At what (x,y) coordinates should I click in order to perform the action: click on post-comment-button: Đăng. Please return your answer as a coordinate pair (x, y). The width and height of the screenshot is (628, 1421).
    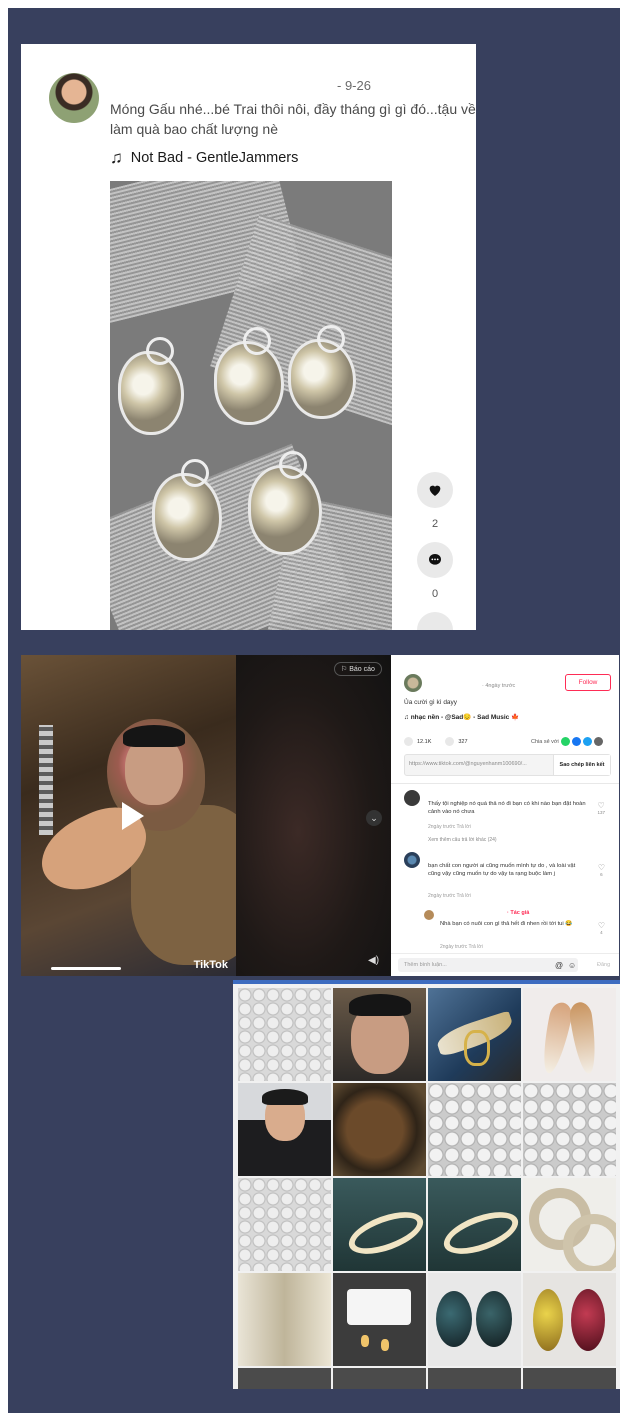
    Looking at the image, I should click on (603, 965).